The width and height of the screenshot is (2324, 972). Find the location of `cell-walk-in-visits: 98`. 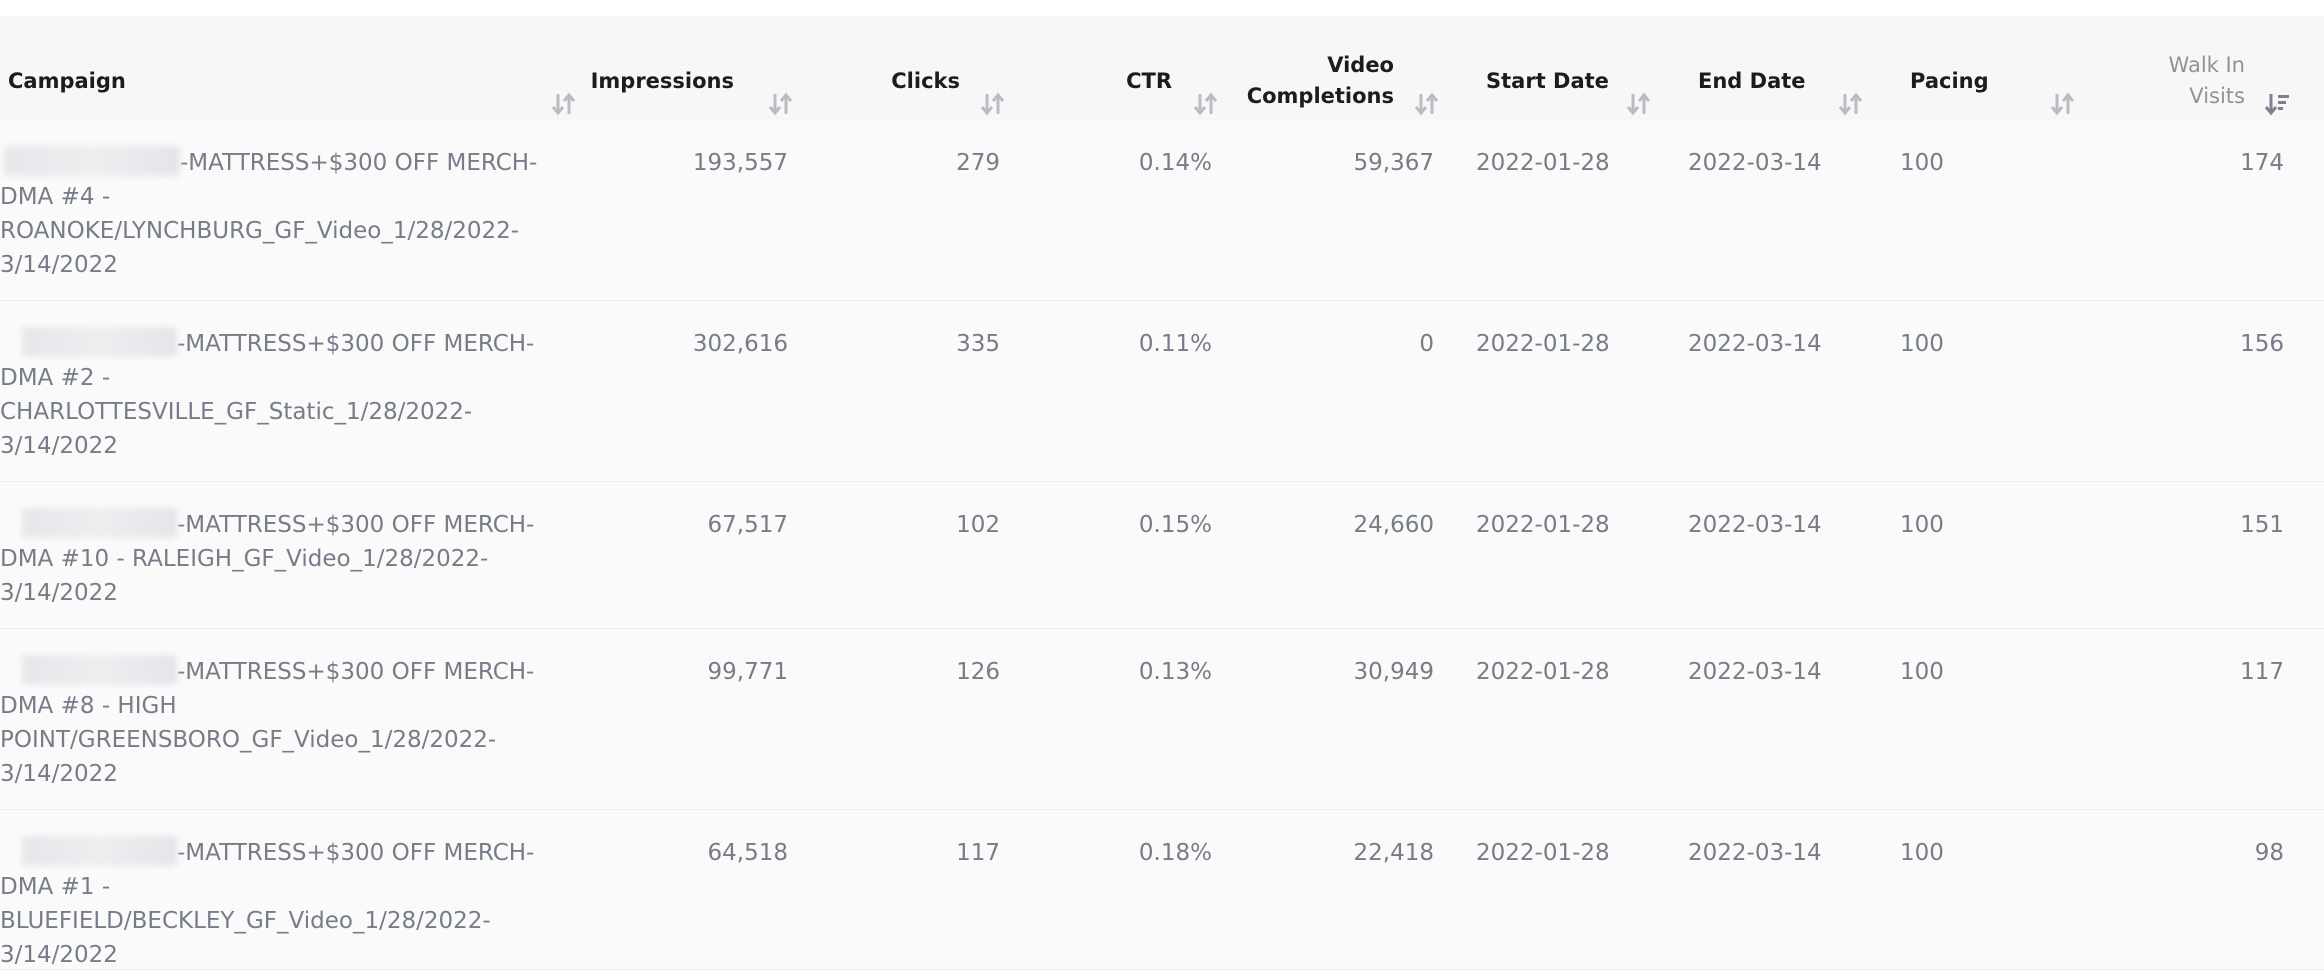

cell-walk-in-visits: 98 is located at coordinates (2269, 853).